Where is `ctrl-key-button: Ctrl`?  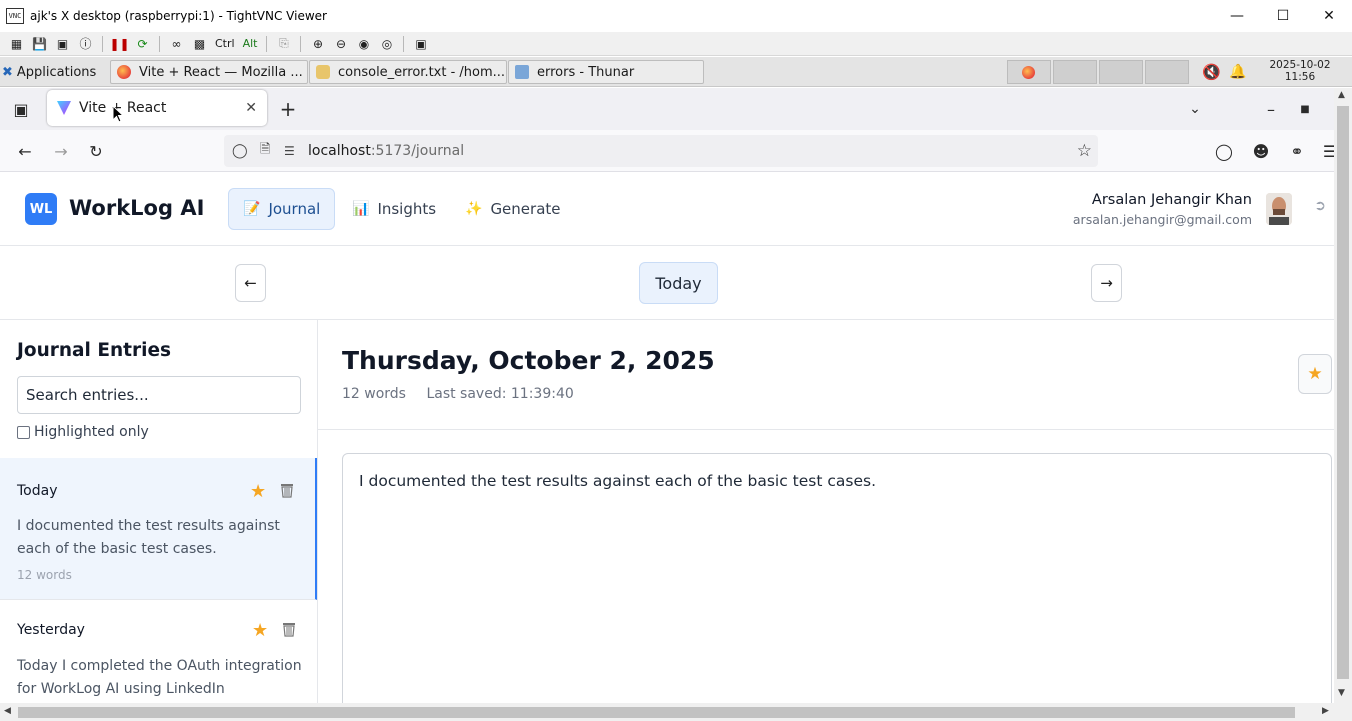
ctrl-key-button: Ctrl is located at coordinates (225, 44).